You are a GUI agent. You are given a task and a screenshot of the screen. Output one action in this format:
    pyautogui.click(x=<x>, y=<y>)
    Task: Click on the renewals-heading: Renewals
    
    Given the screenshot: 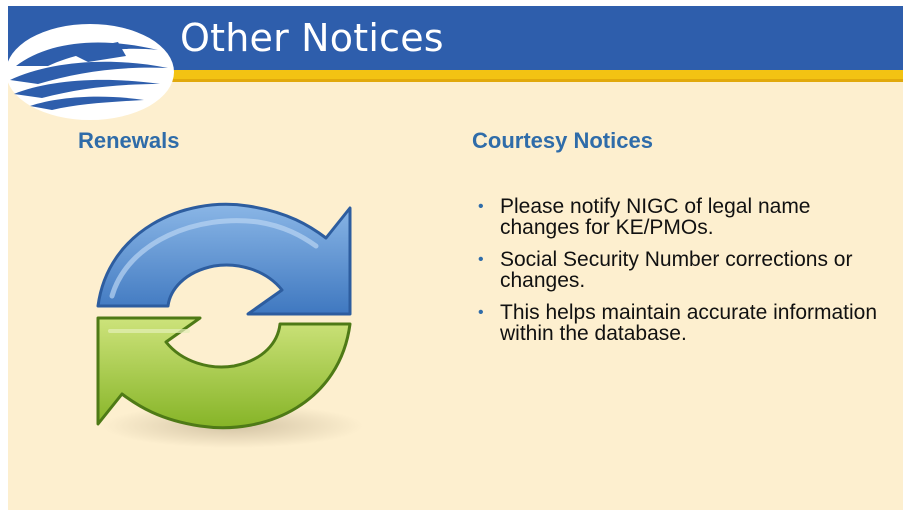 What is the action you would take?
    pyautogui.click(x=129, y=140)
    